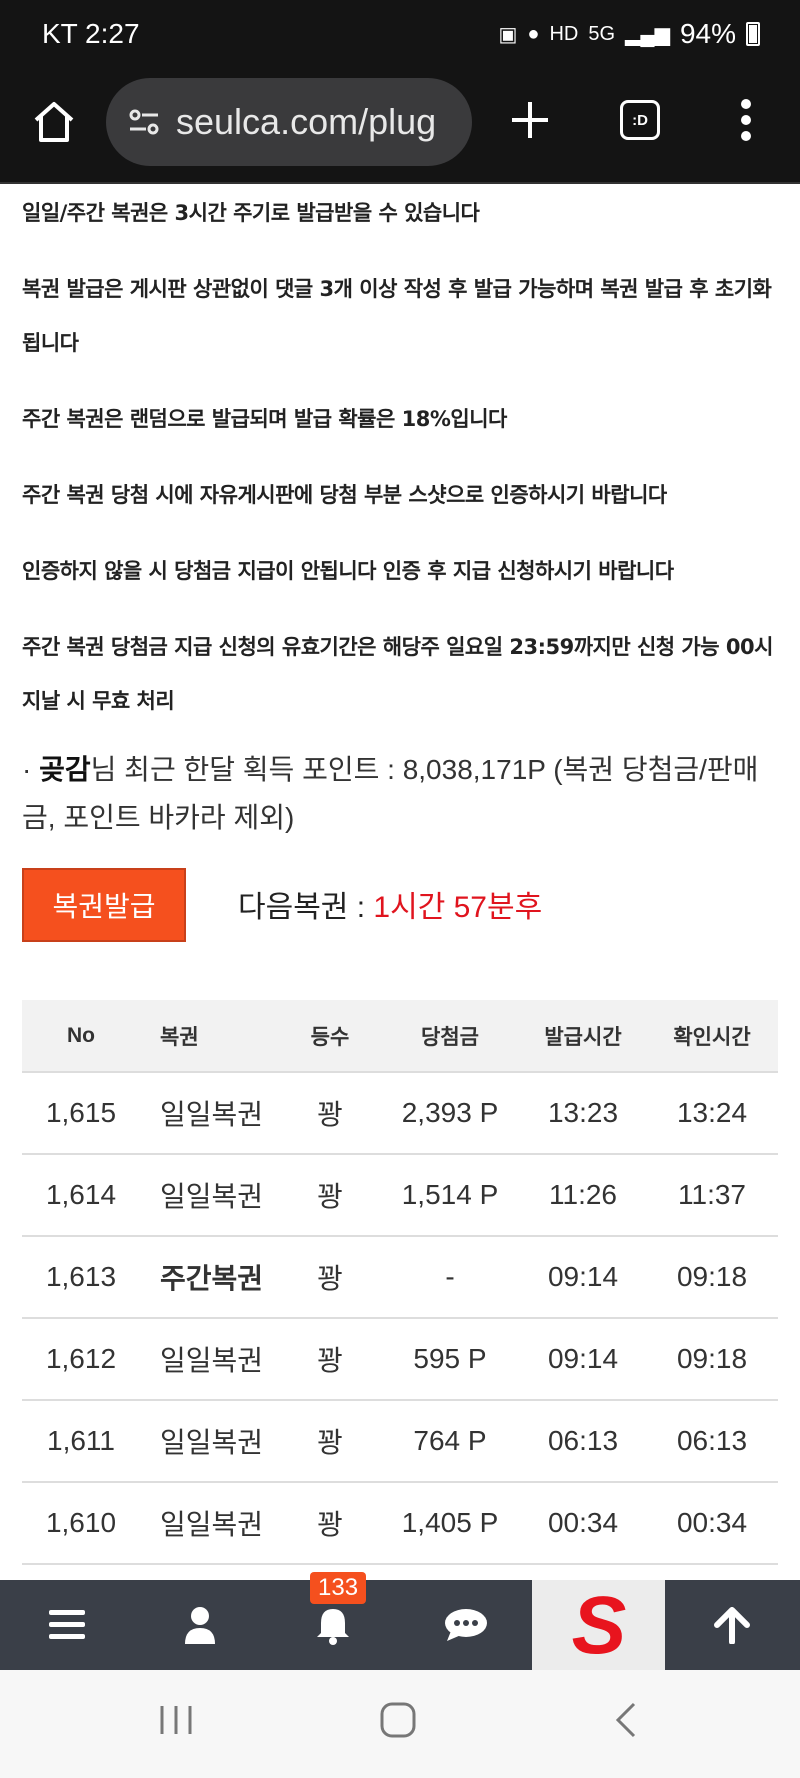  I want to click on system-nav-bar, so click(400, 1724).